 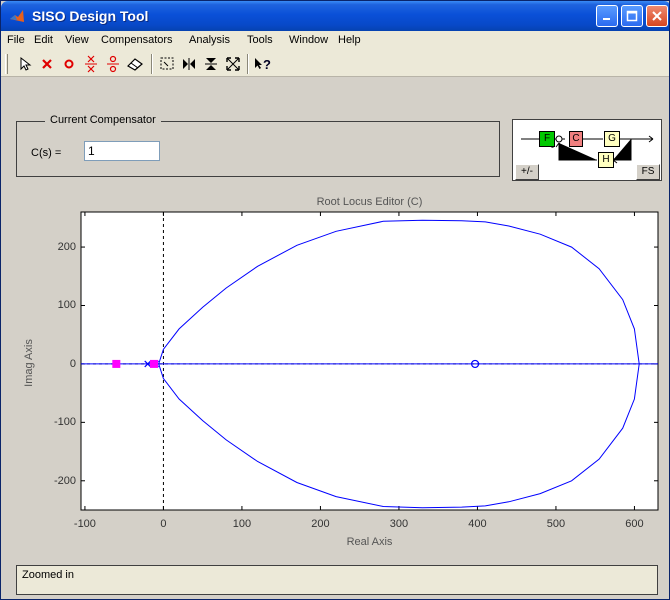 I want to click on y-tick-label: 0, so click(x=72, y=363).